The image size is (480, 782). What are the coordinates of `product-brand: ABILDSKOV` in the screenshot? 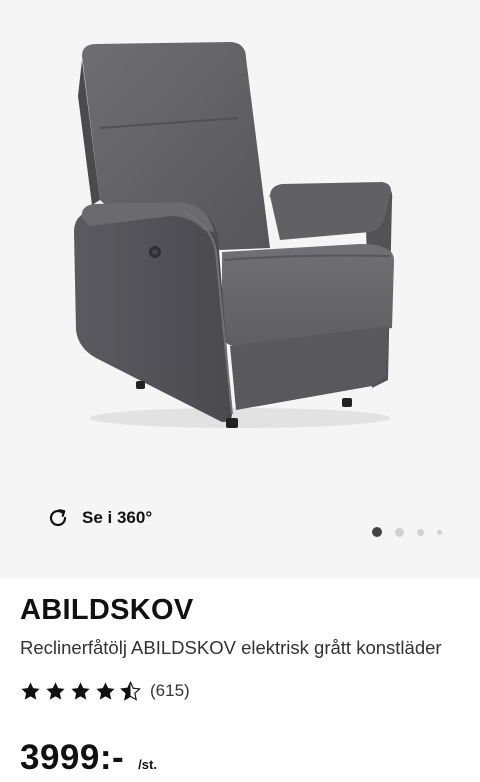 It's located at (107, 610).